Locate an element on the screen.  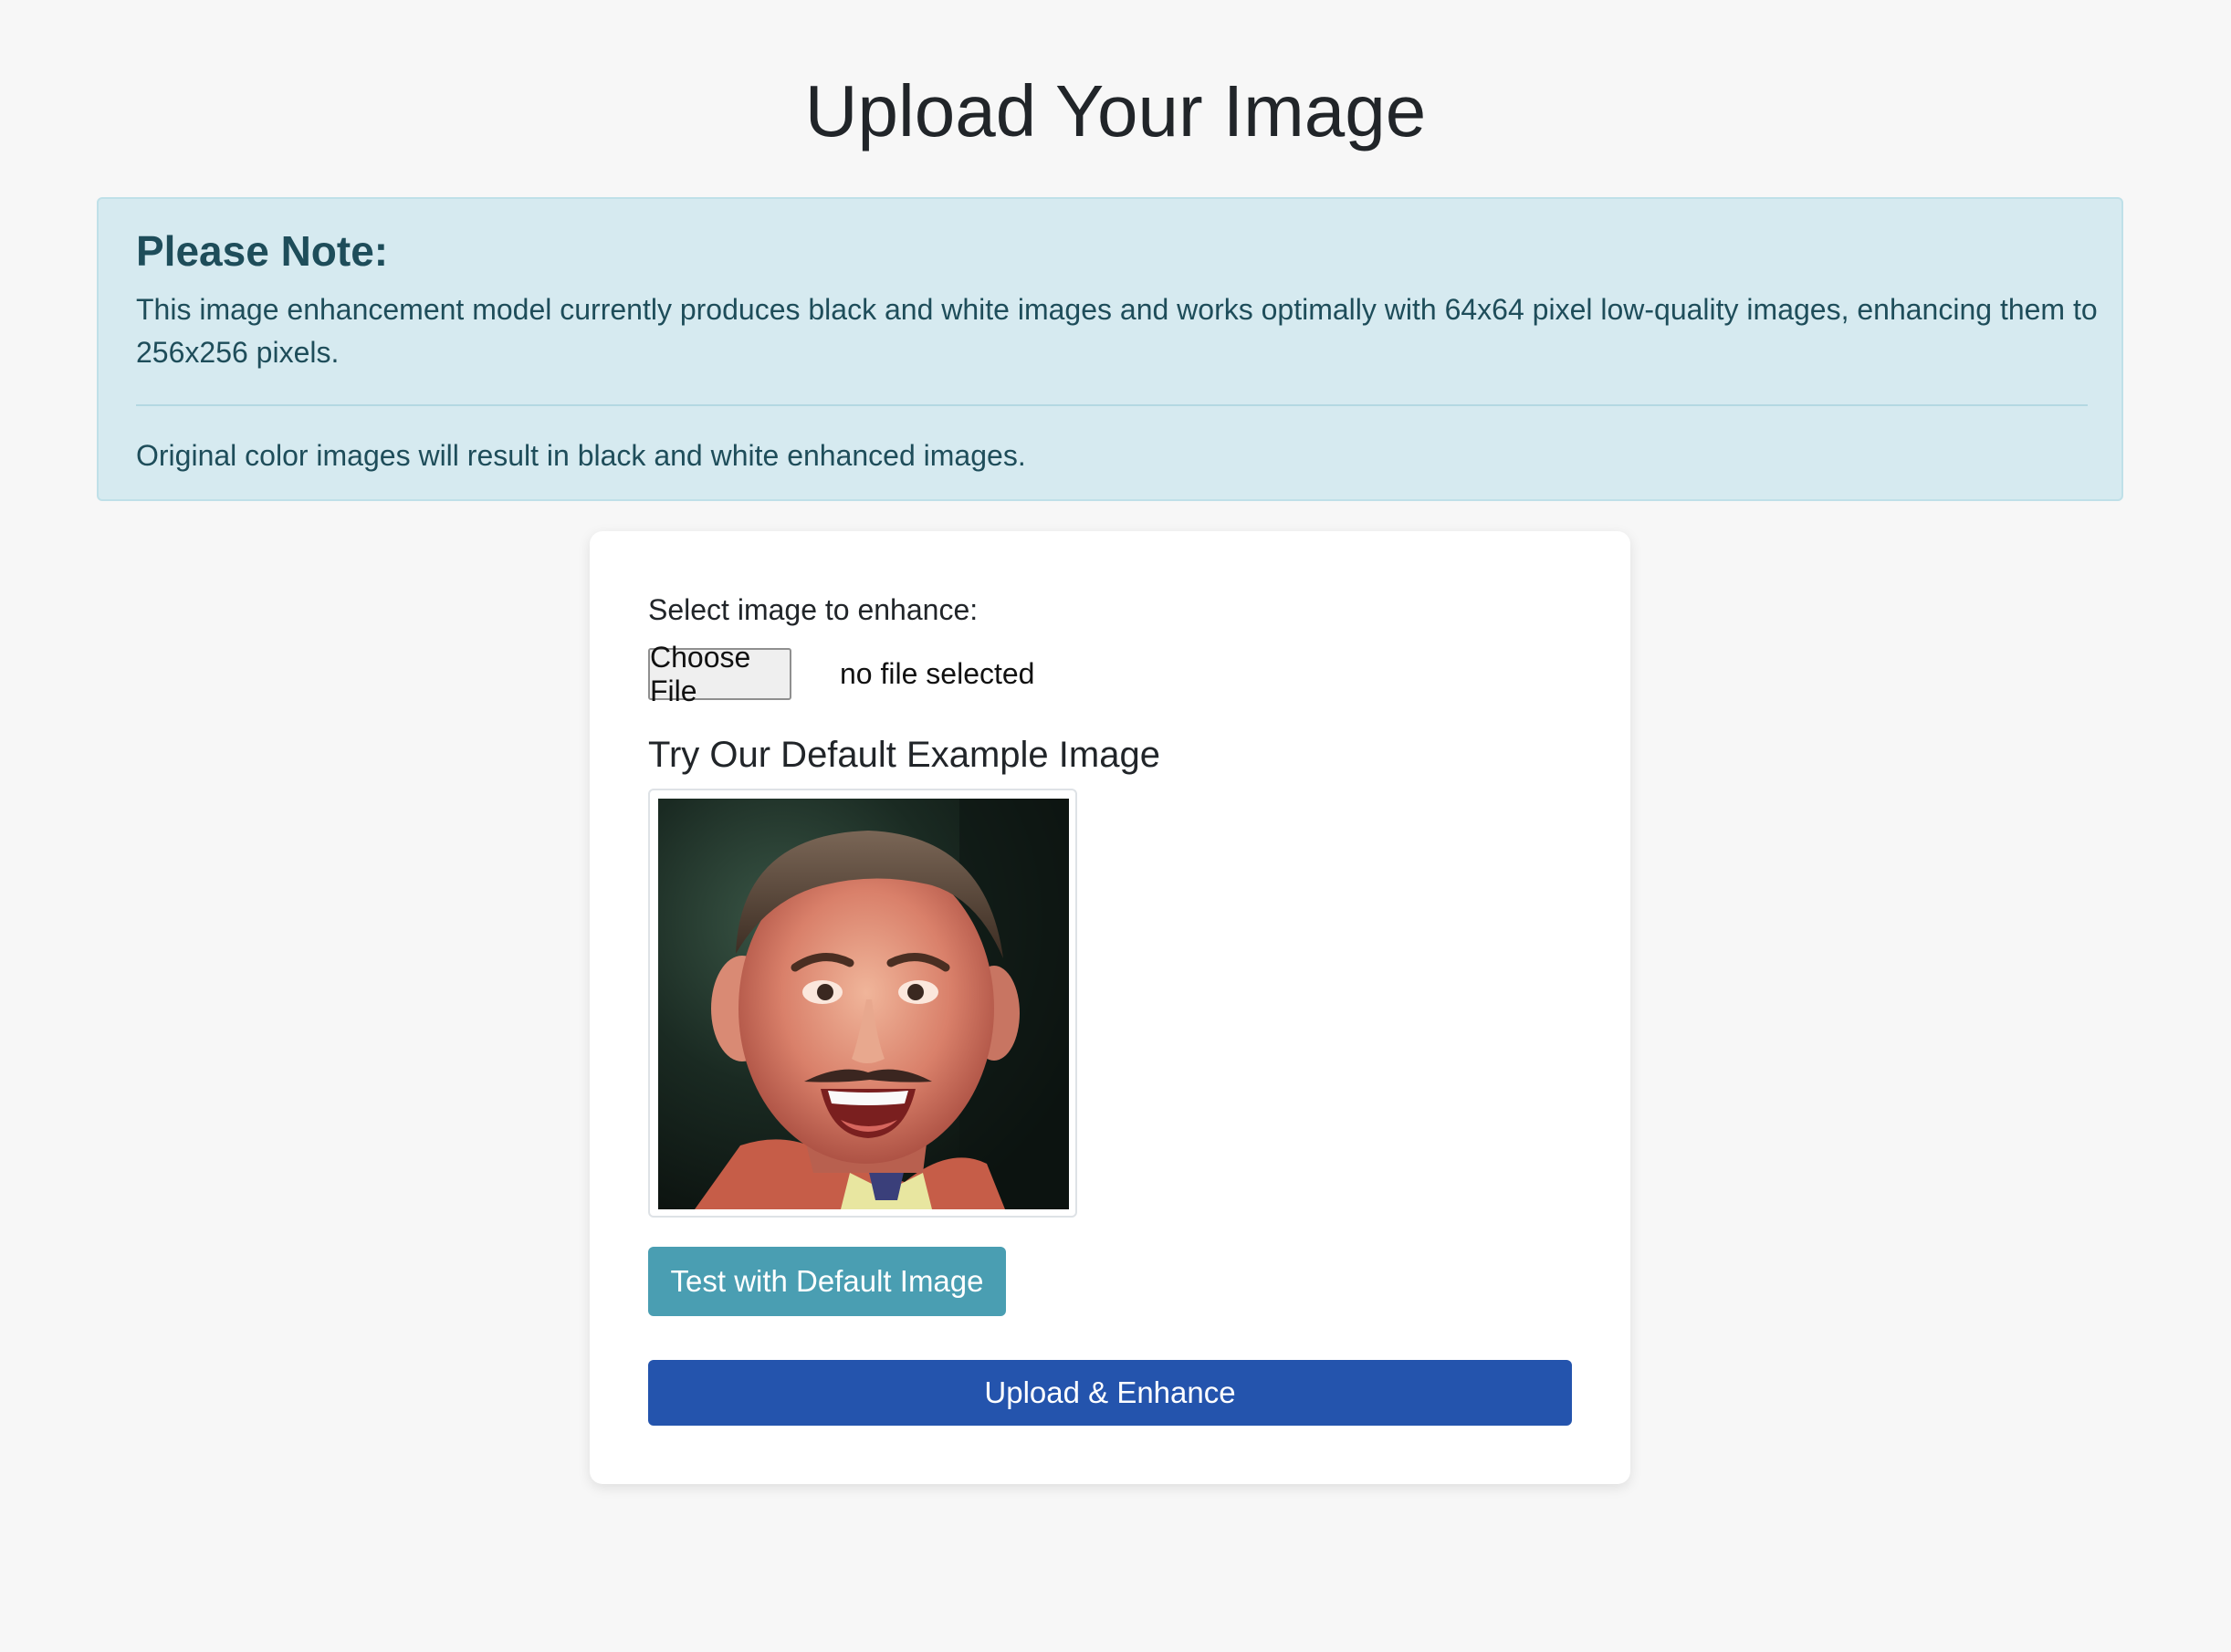
example-portrait-image is located at coordinates (863, 1004).